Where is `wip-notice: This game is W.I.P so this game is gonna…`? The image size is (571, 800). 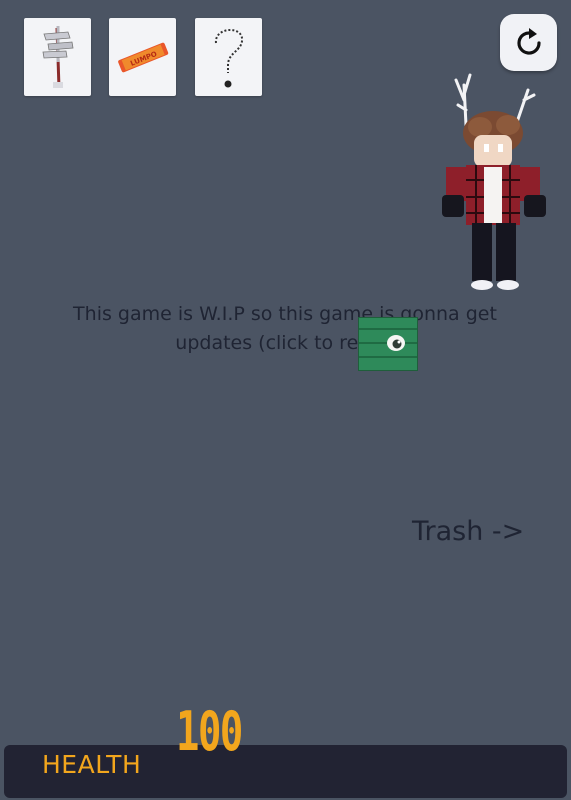
wip-notice: This game is W.I.P so this game is gonna… is located at coordinates (285, 329).